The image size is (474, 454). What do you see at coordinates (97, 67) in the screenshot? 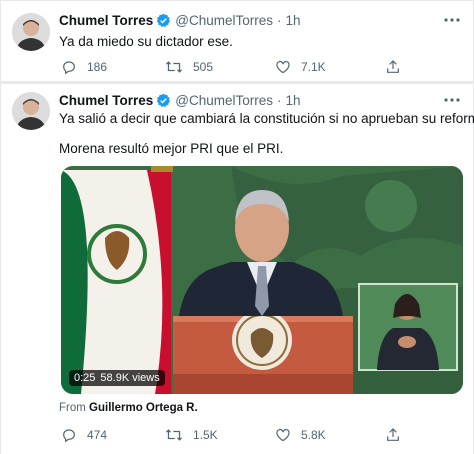
I see `reply-count: 186` at bounding box center [97, 67].